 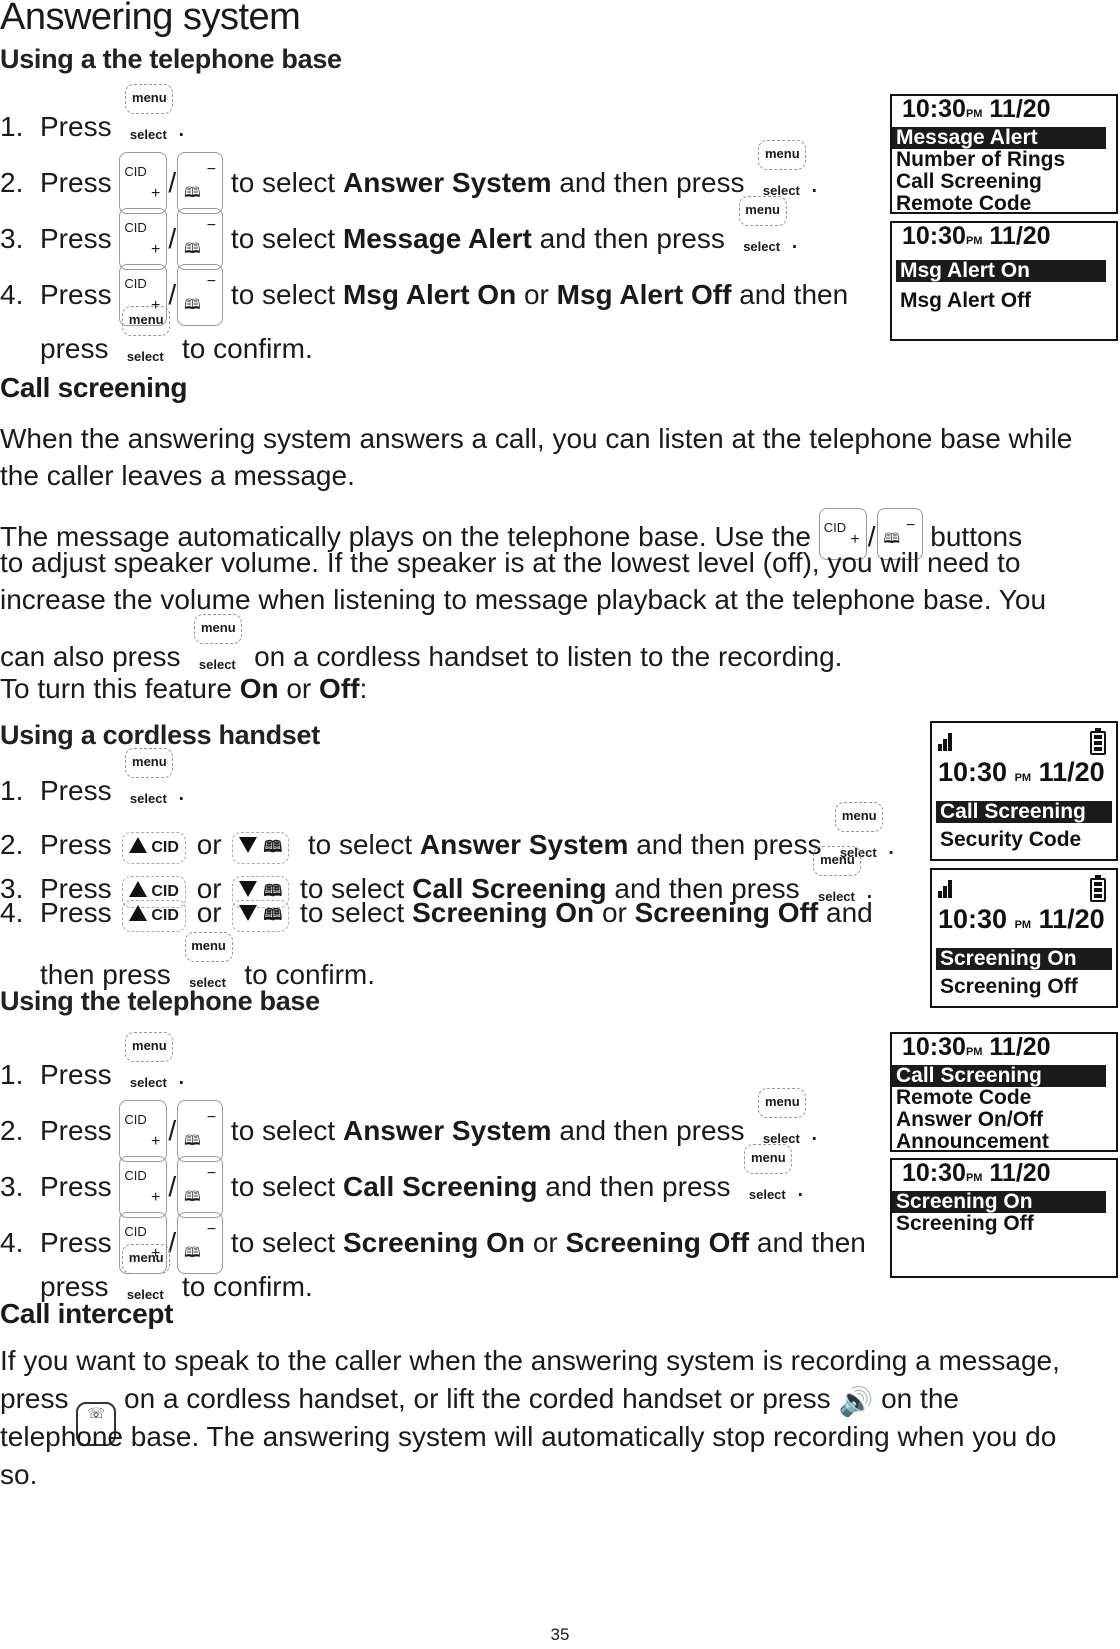 What do you see at coordinates (981, 159) in the screenshot?
I see `screen-menu-item: Number of Rings` at bounding box center [981, 159].